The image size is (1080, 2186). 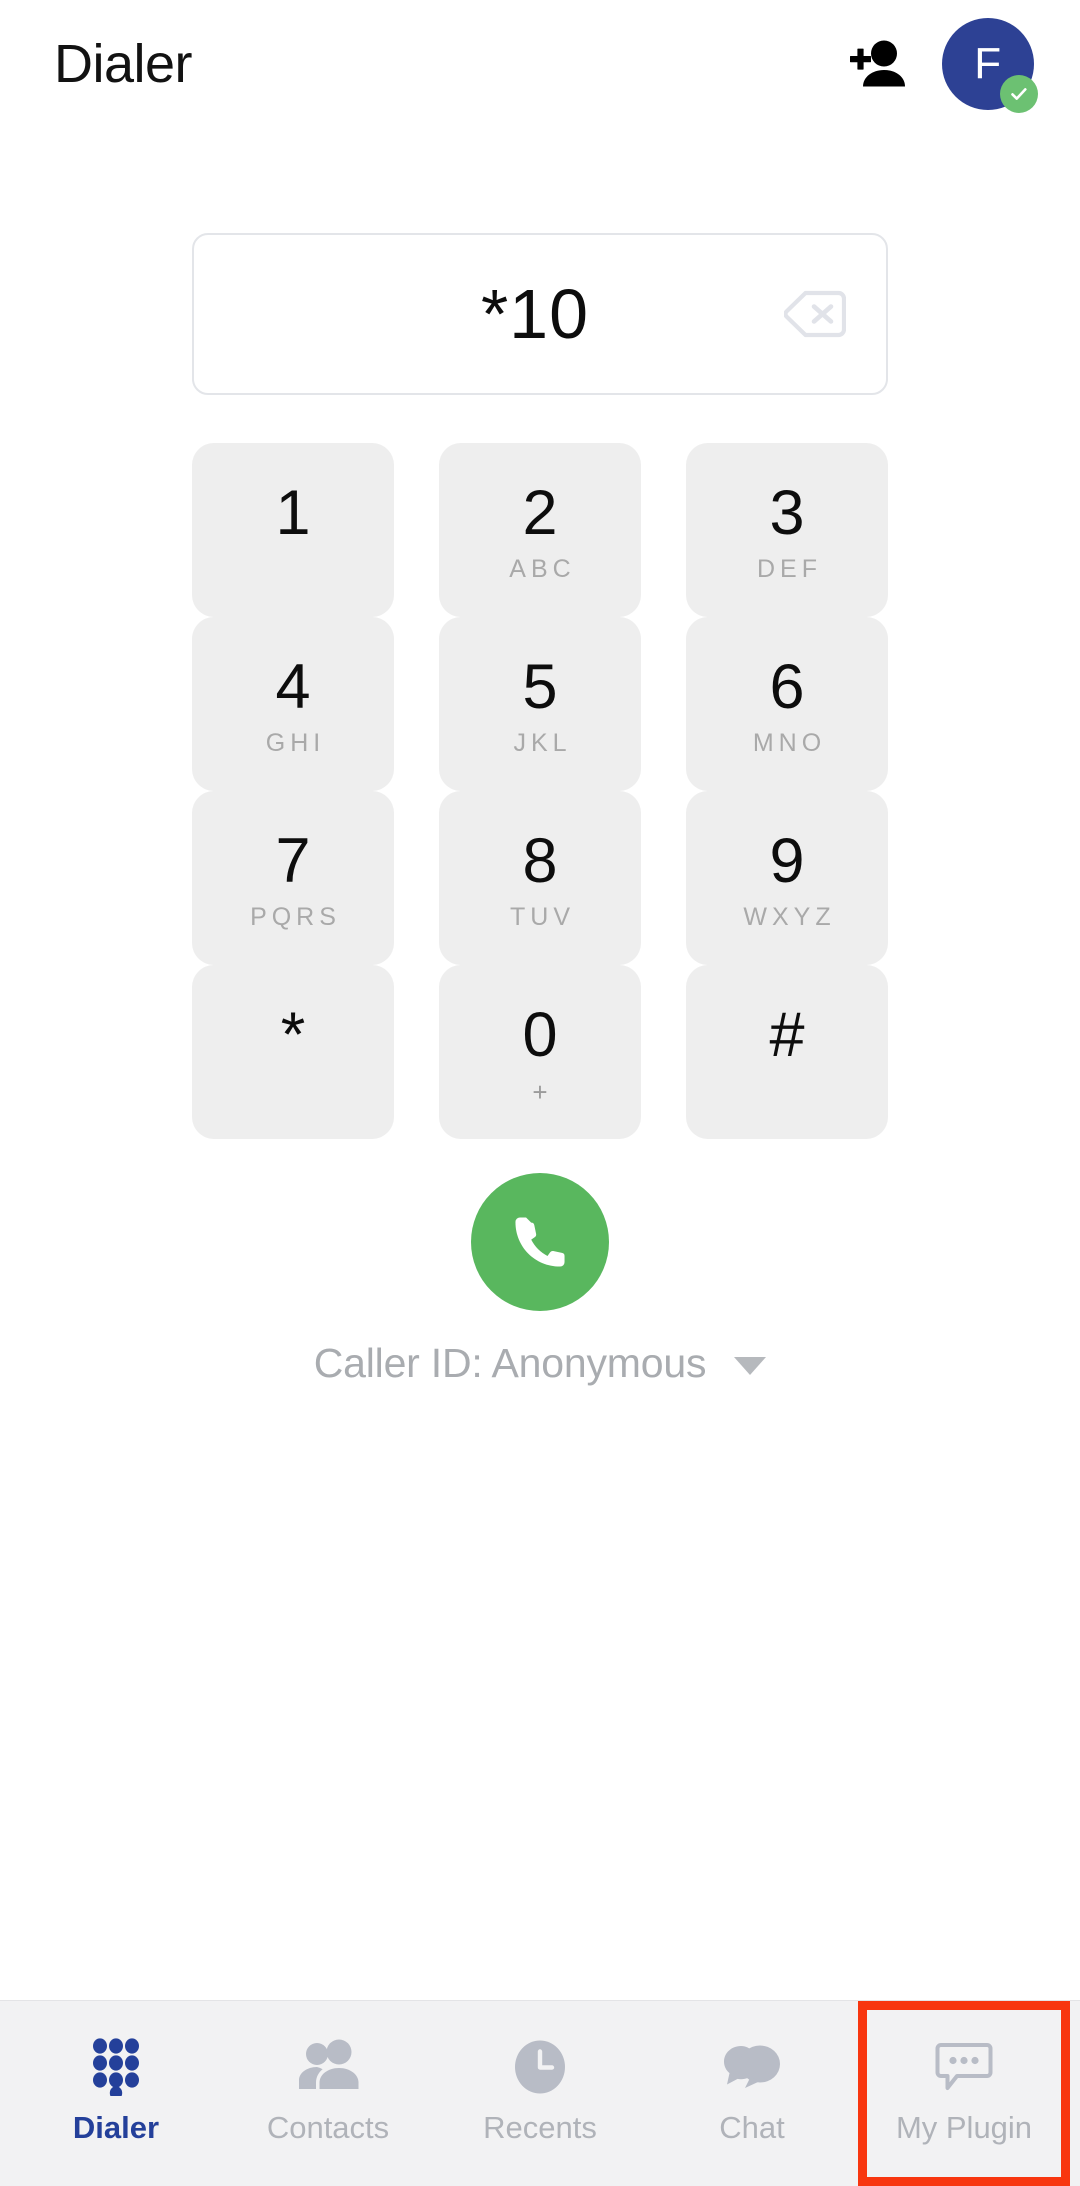 I want to click on chevron-down-icon, so click(x=750, y=1365).